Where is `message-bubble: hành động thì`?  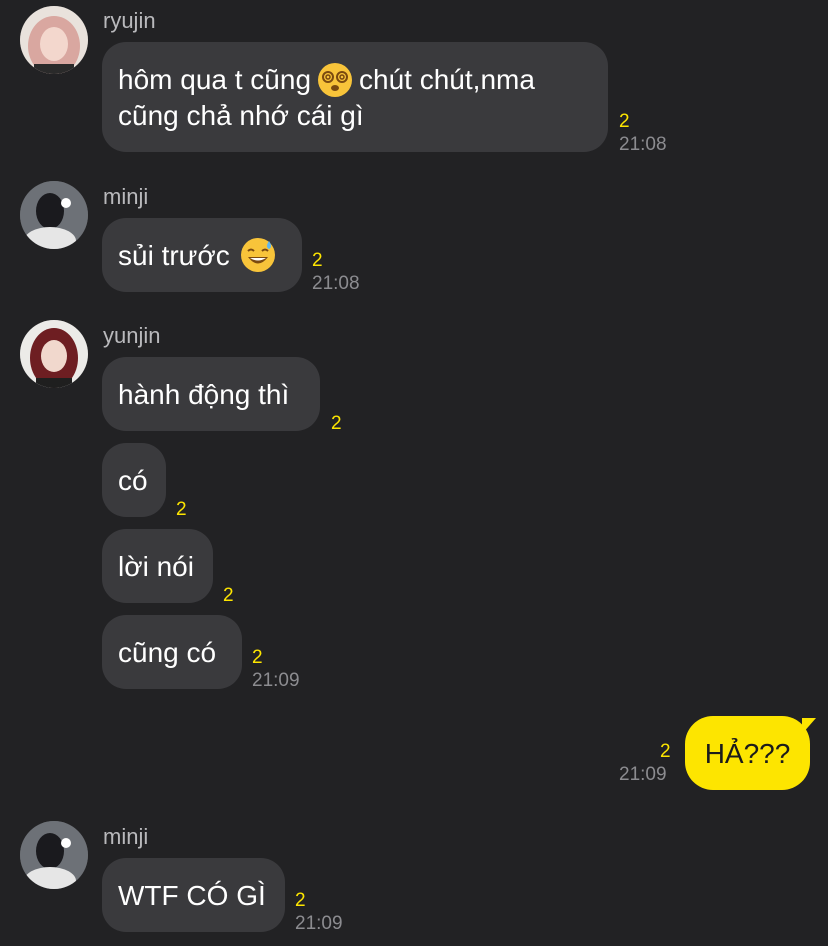
message-bubble: hành động thì is located at coordinates (211, 394).